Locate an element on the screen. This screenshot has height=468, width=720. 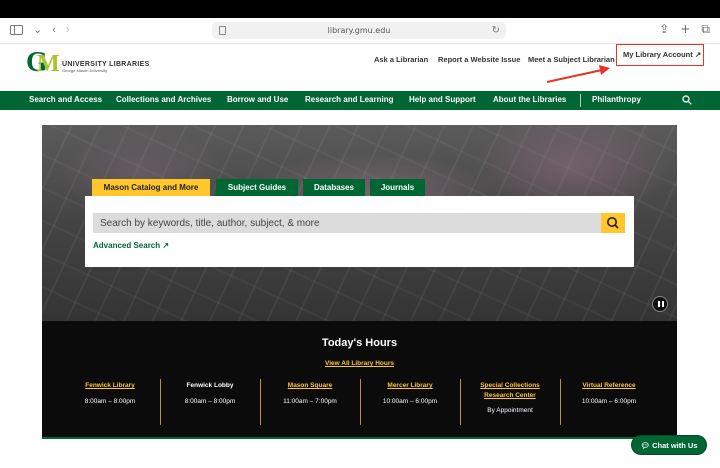
back-arrow-icon: ‹ is located at coordinates (54, 30).